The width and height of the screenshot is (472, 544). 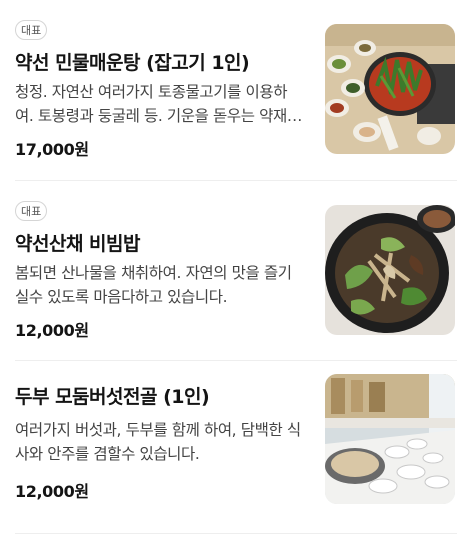 I want to click on wild-vegetable-bibimbap-photo, so click(x=390, y=270).